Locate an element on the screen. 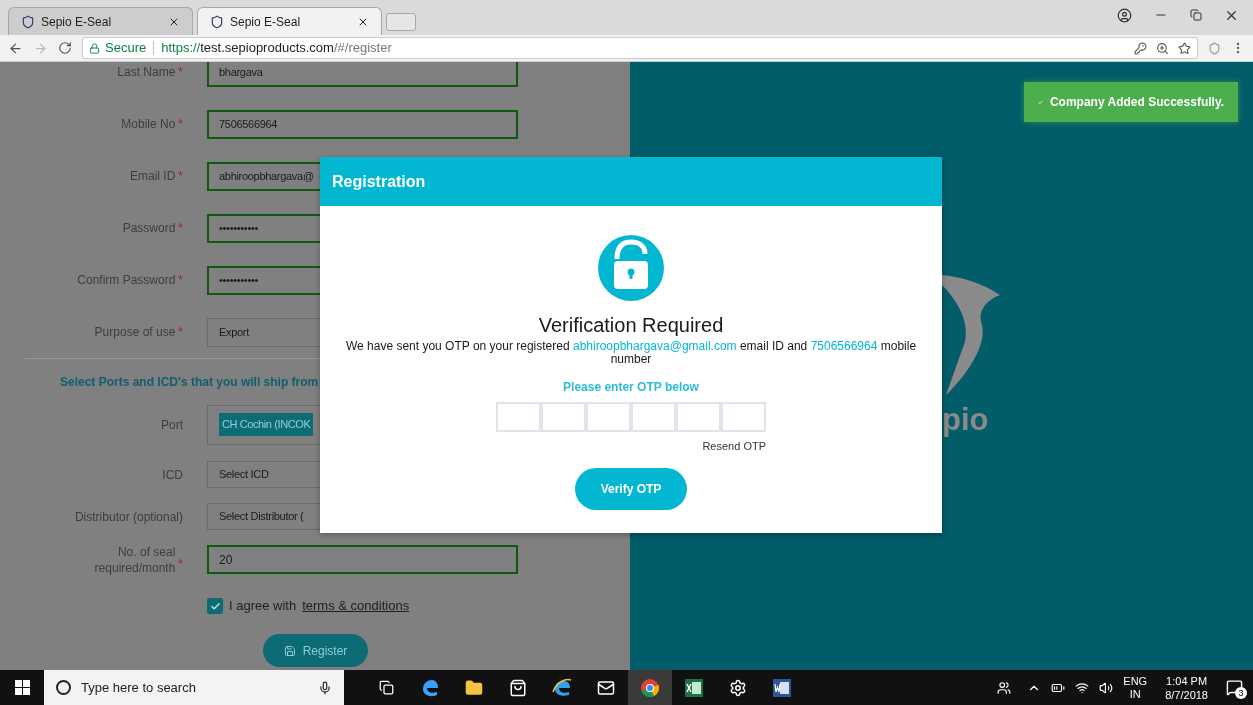 Image resolution: width=1253 pixels, height=705 pixels. agree-label: I agree with is located at coordinates (263, 606).